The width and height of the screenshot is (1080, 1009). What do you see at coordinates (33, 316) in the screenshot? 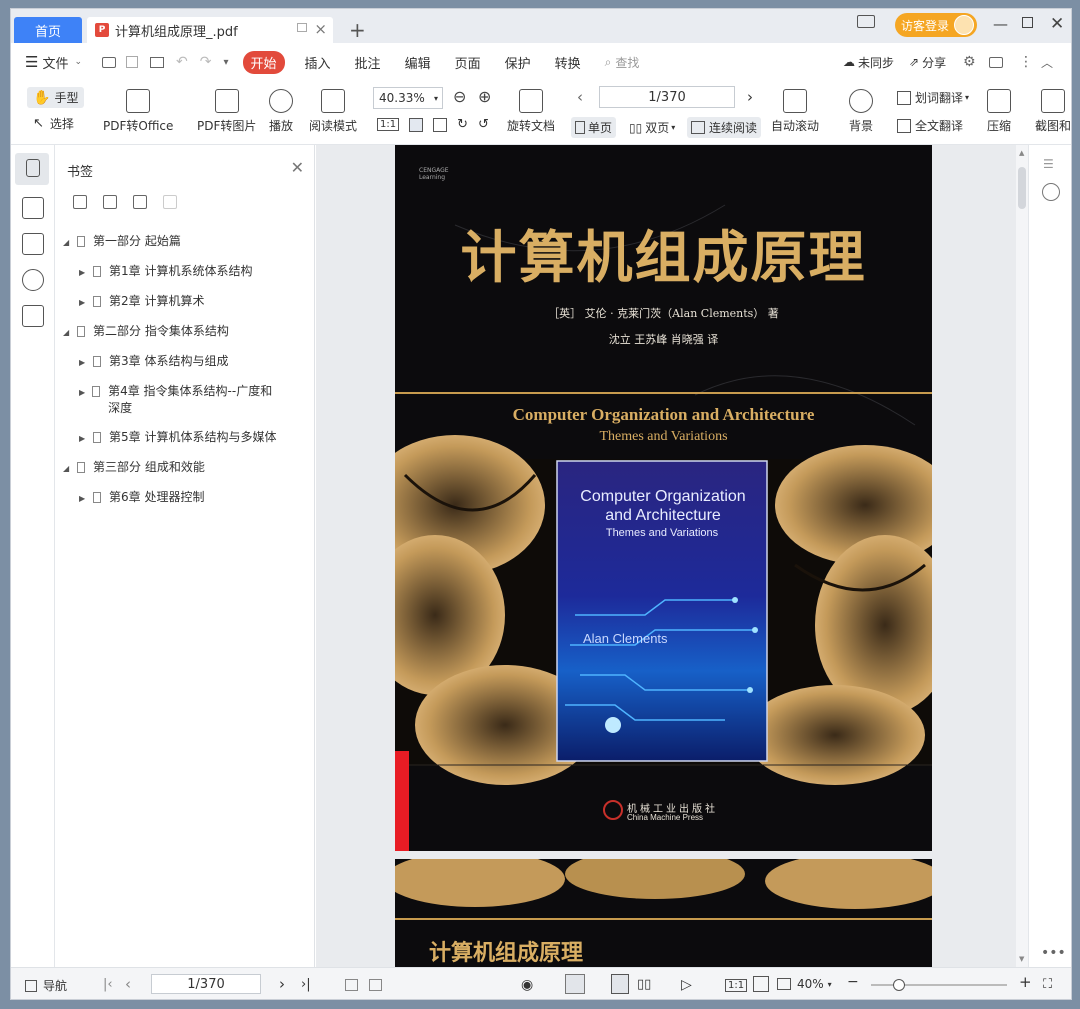
I see `signature-icon` at bounding box center [33, 316].